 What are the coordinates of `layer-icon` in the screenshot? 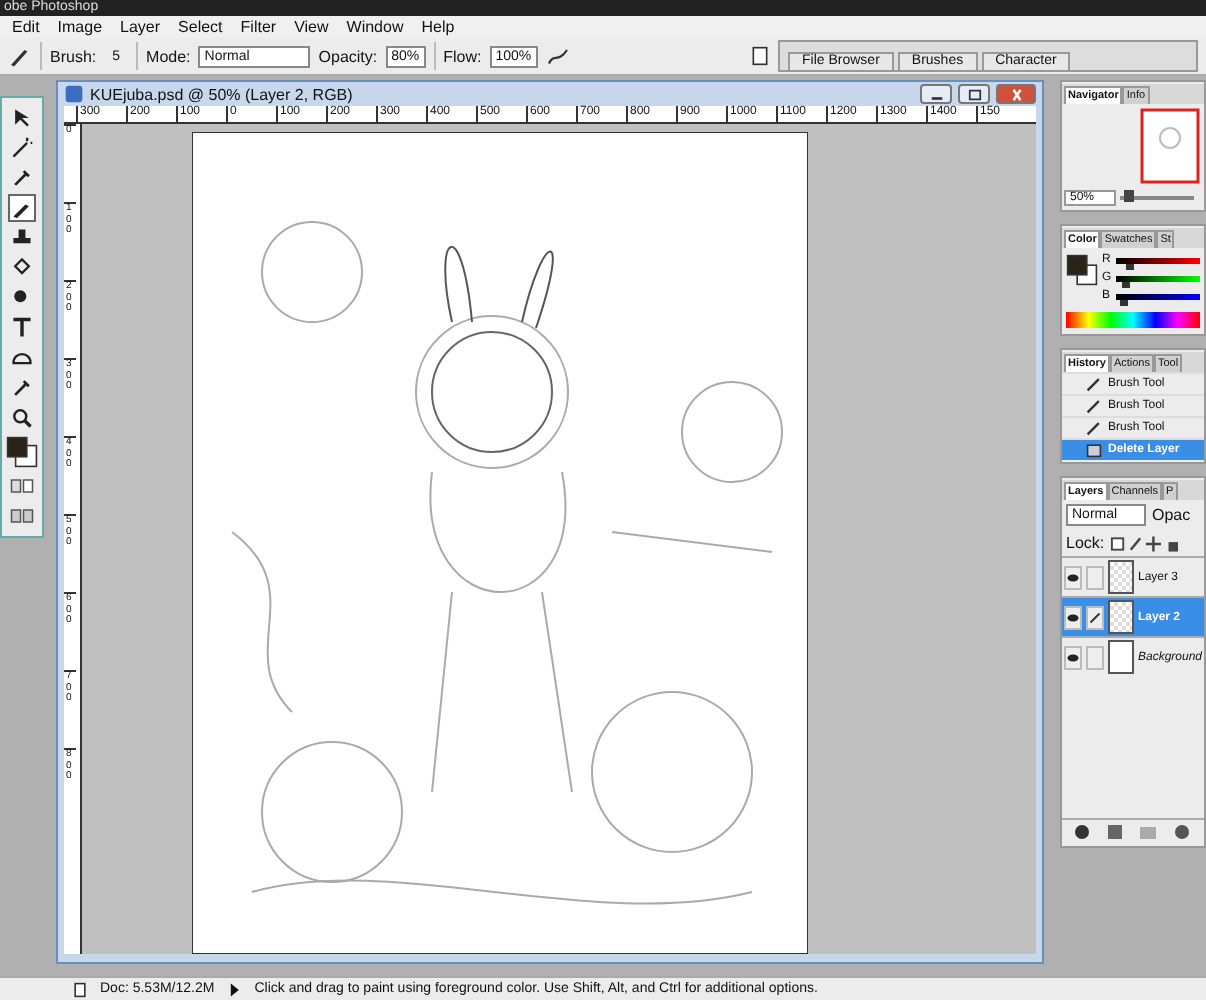 It's located at (1094, 450).